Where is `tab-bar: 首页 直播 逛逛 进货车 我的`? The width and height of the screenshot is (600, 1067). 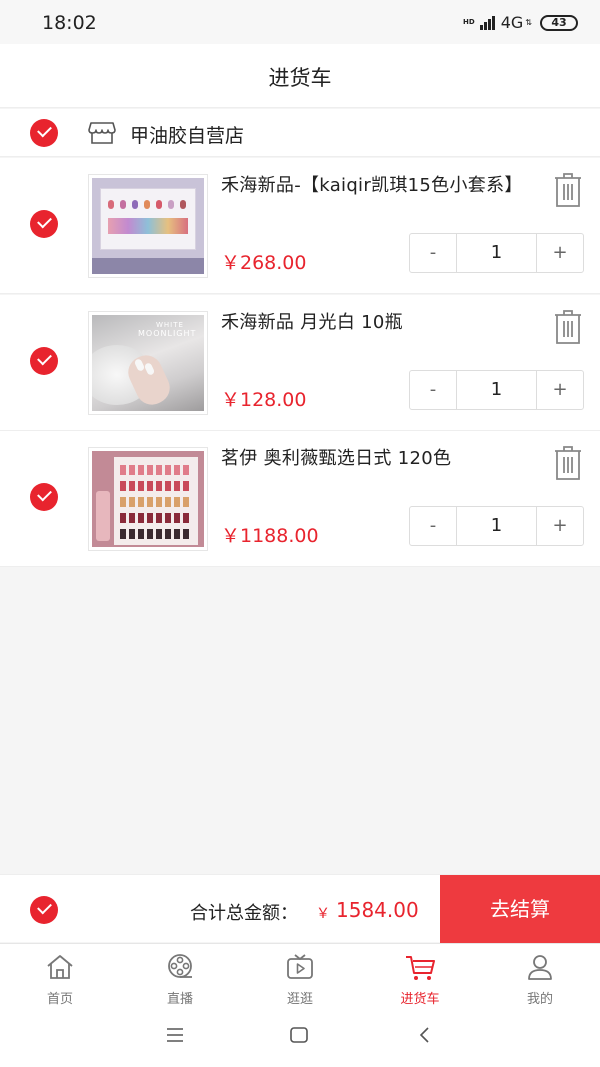
tab-bar: 首页 直播 逛逛 进货车 我的 is located at coordinates (300, 975).